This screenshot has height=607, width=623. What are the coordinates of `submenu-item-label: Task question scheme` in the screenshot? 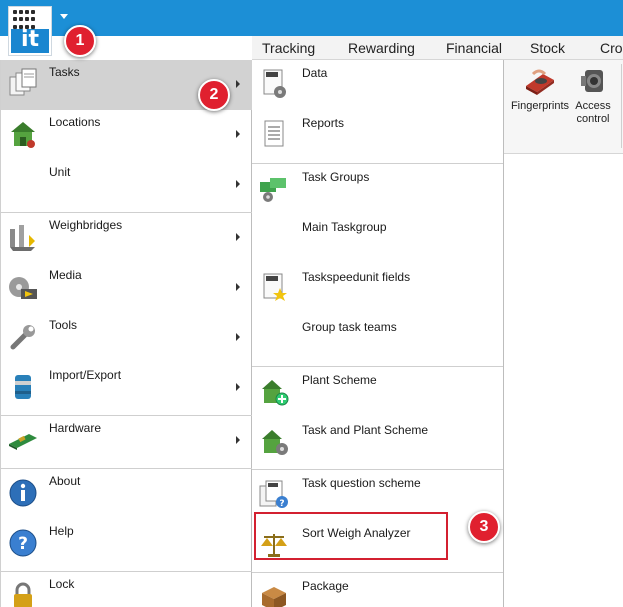 It's located at (361, 483).